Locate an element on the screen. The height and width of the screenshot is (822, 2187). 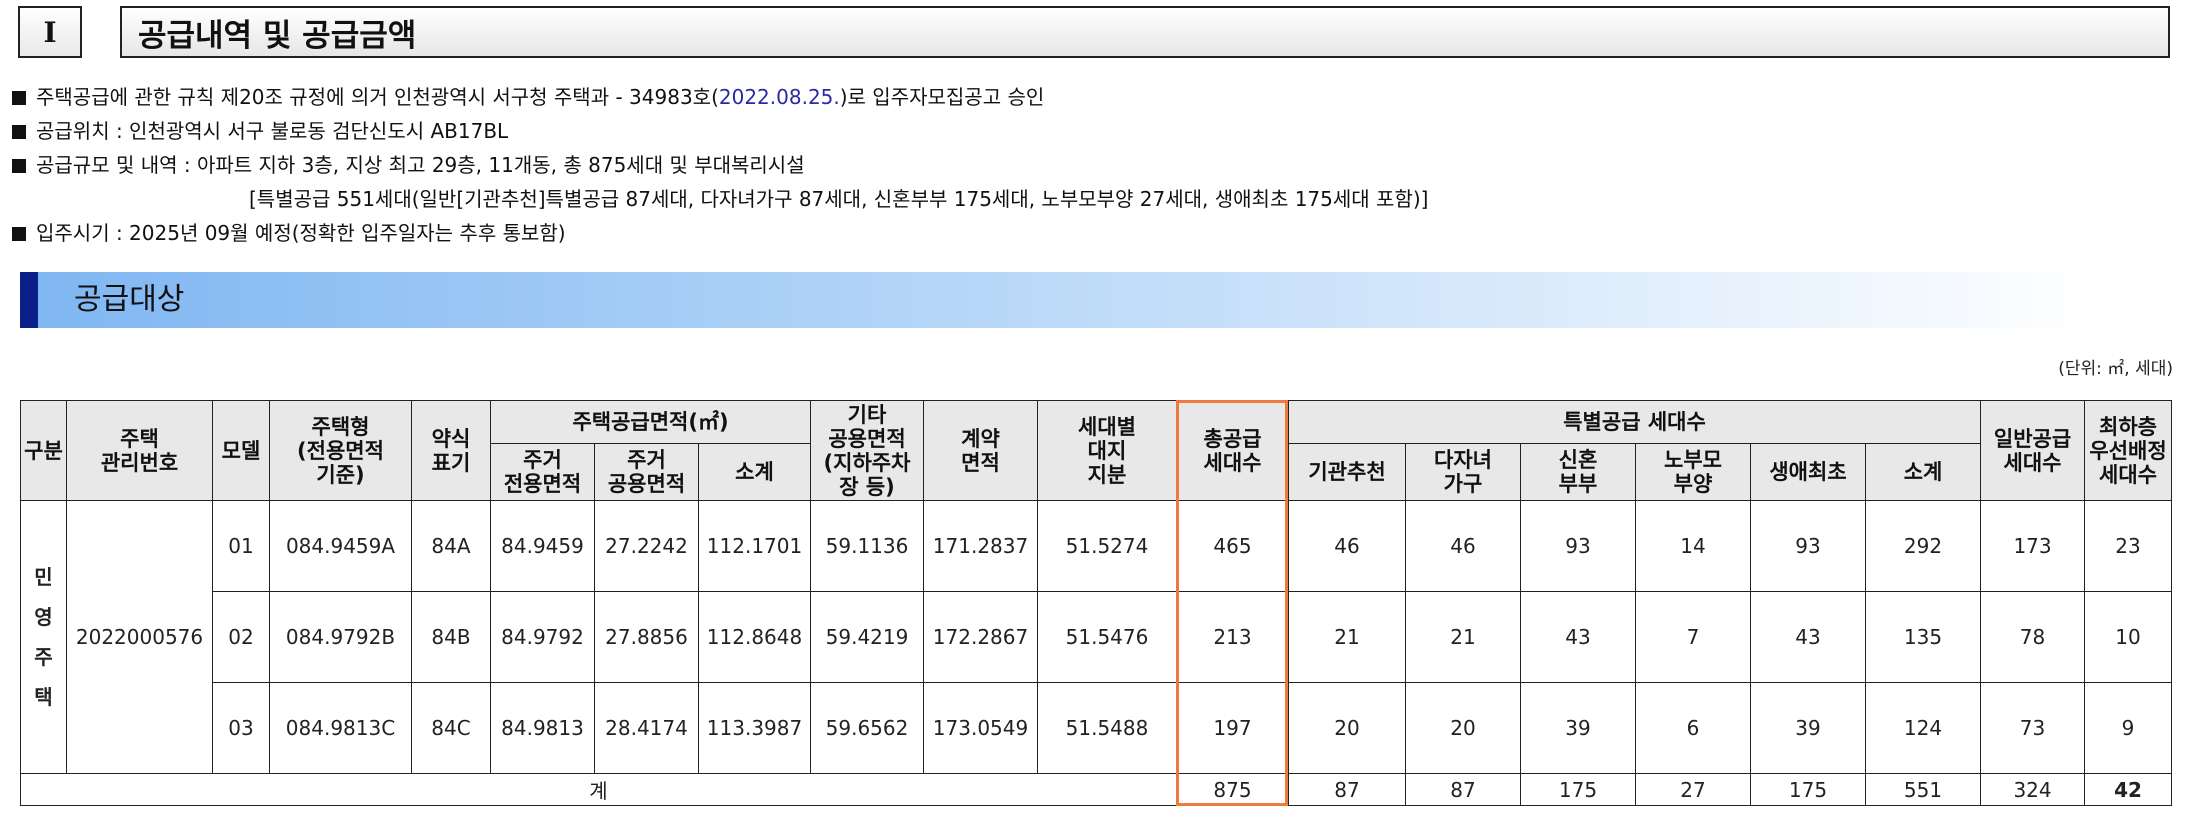
total-supply-cell: 213 is located at coordinates (1232, 637).